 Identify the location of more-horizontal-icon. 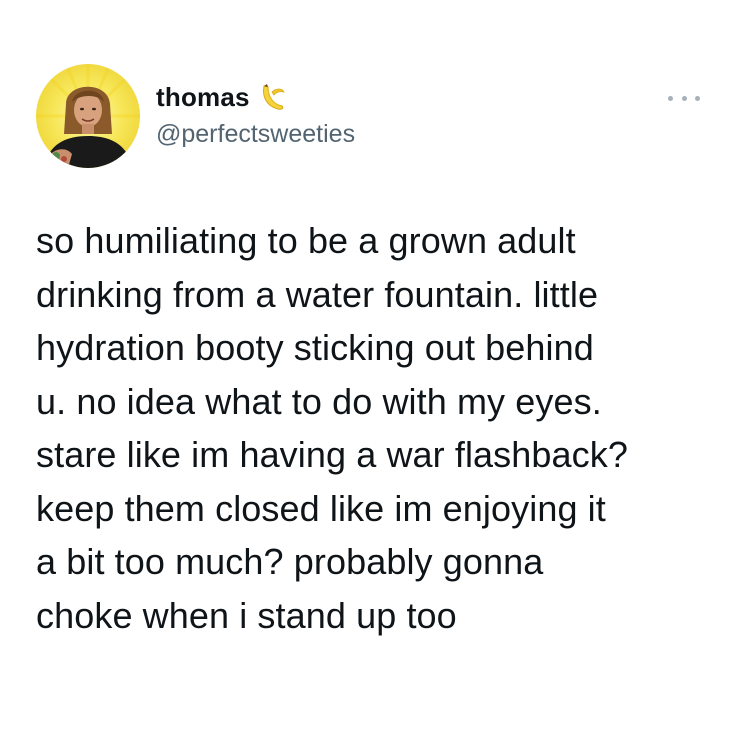
(670, 98).